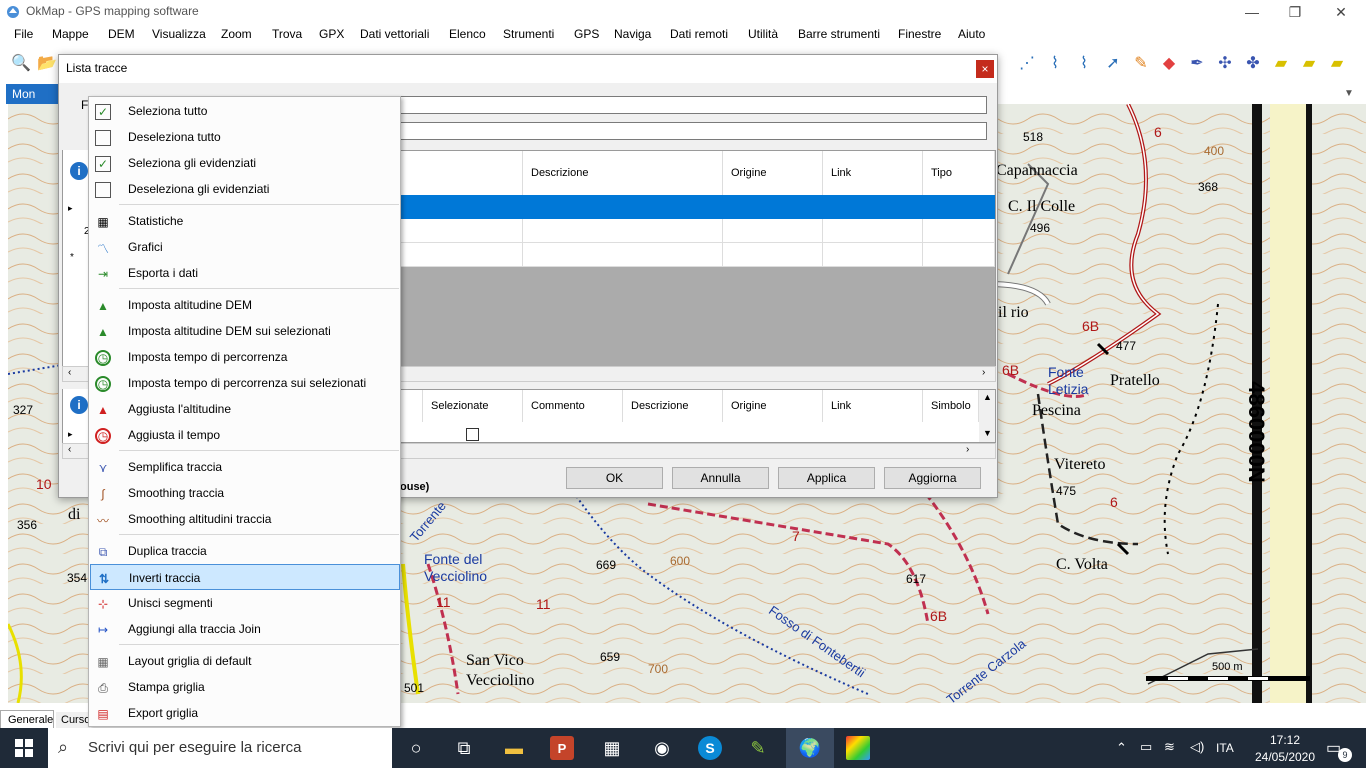  I want to click on file-explorer-icon: ▬, so click(514, 748).